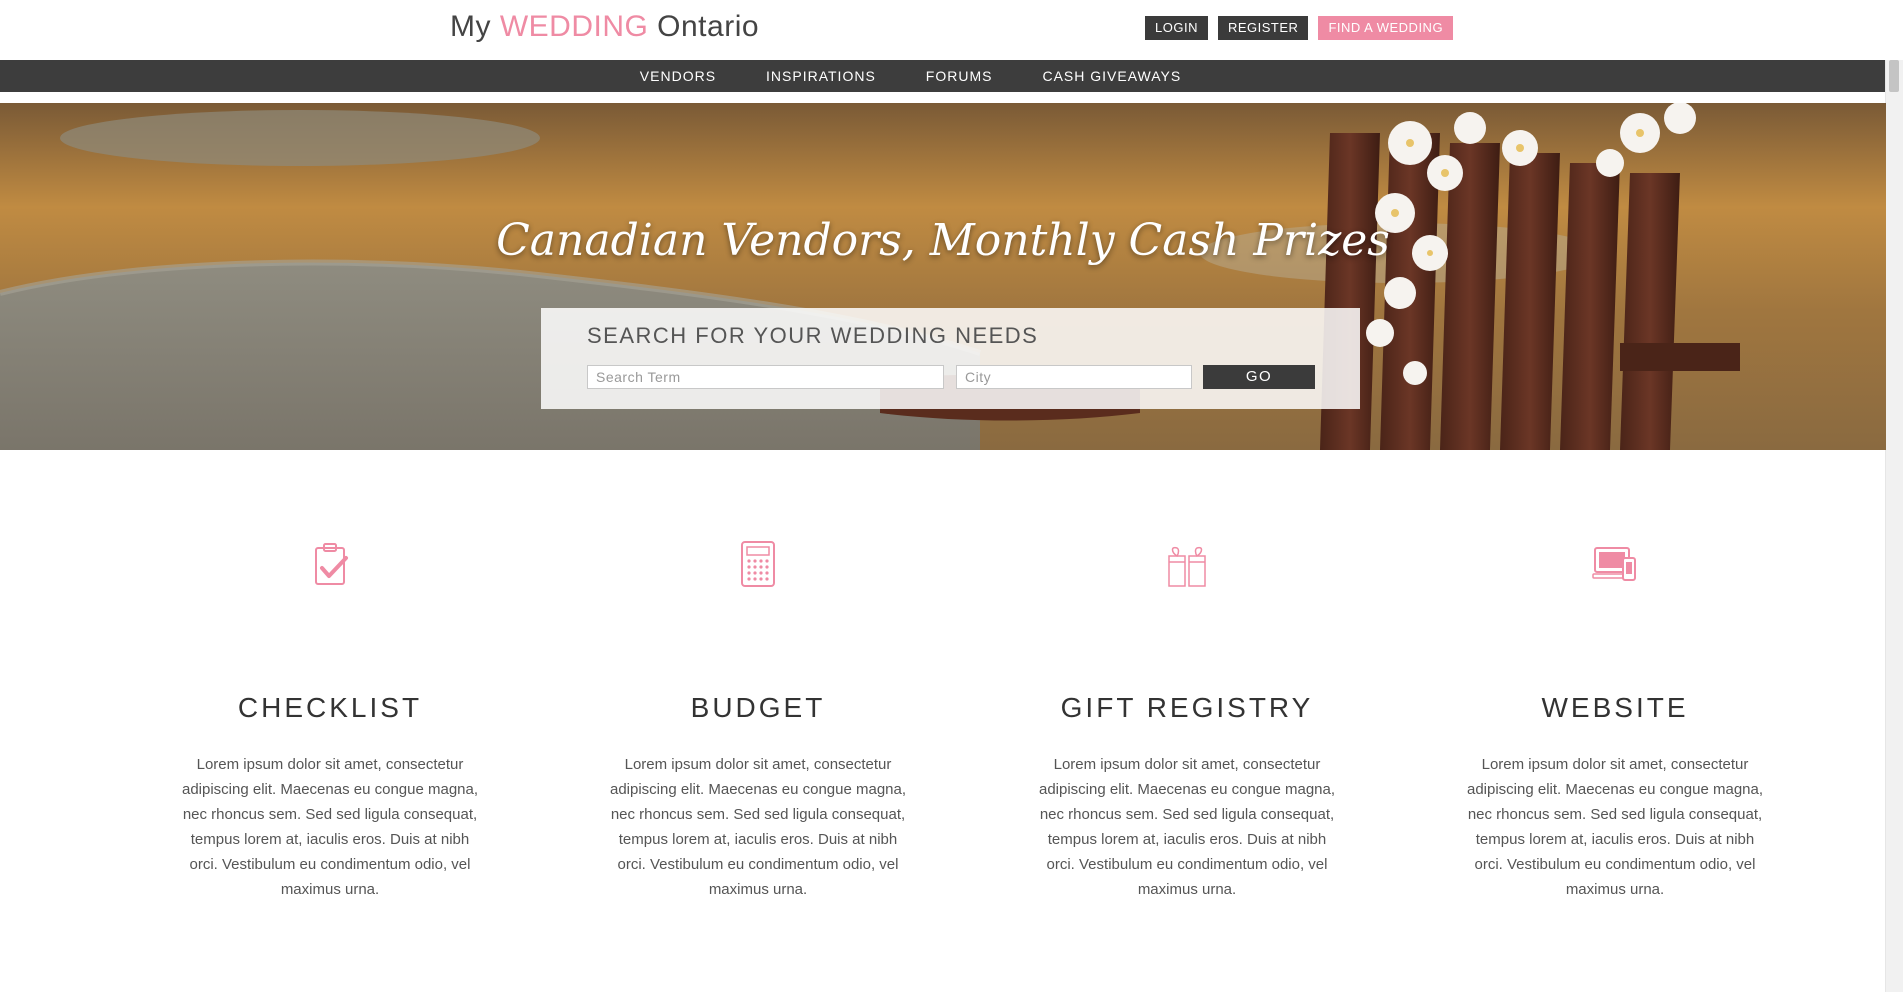  Describe the element at coordinates (1894, 76) in the screenshot. I see `scrollbar-thumb` at that location.